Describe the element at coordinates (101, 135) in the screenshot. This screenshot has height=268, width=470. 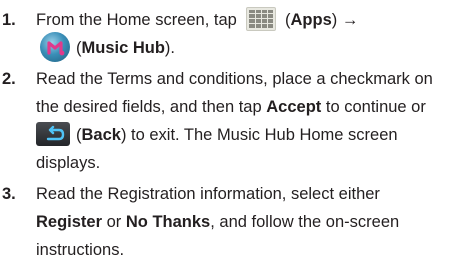
I see `back-label: Back` at that location.